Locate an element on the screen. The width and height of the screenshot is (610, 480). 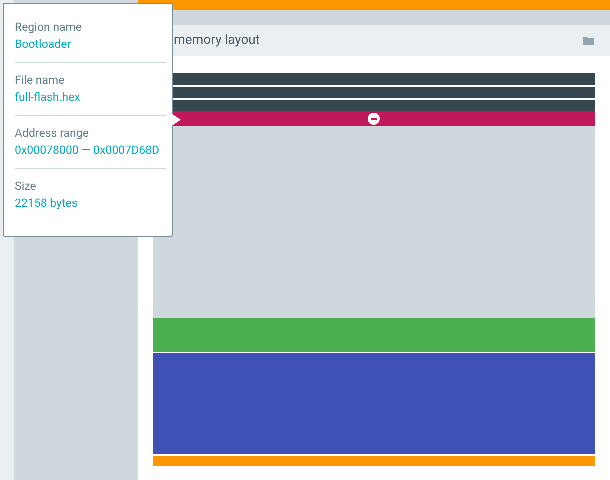
field-value: 0x00078000 — 0x0007D68D is located at coordinates (87, 150).